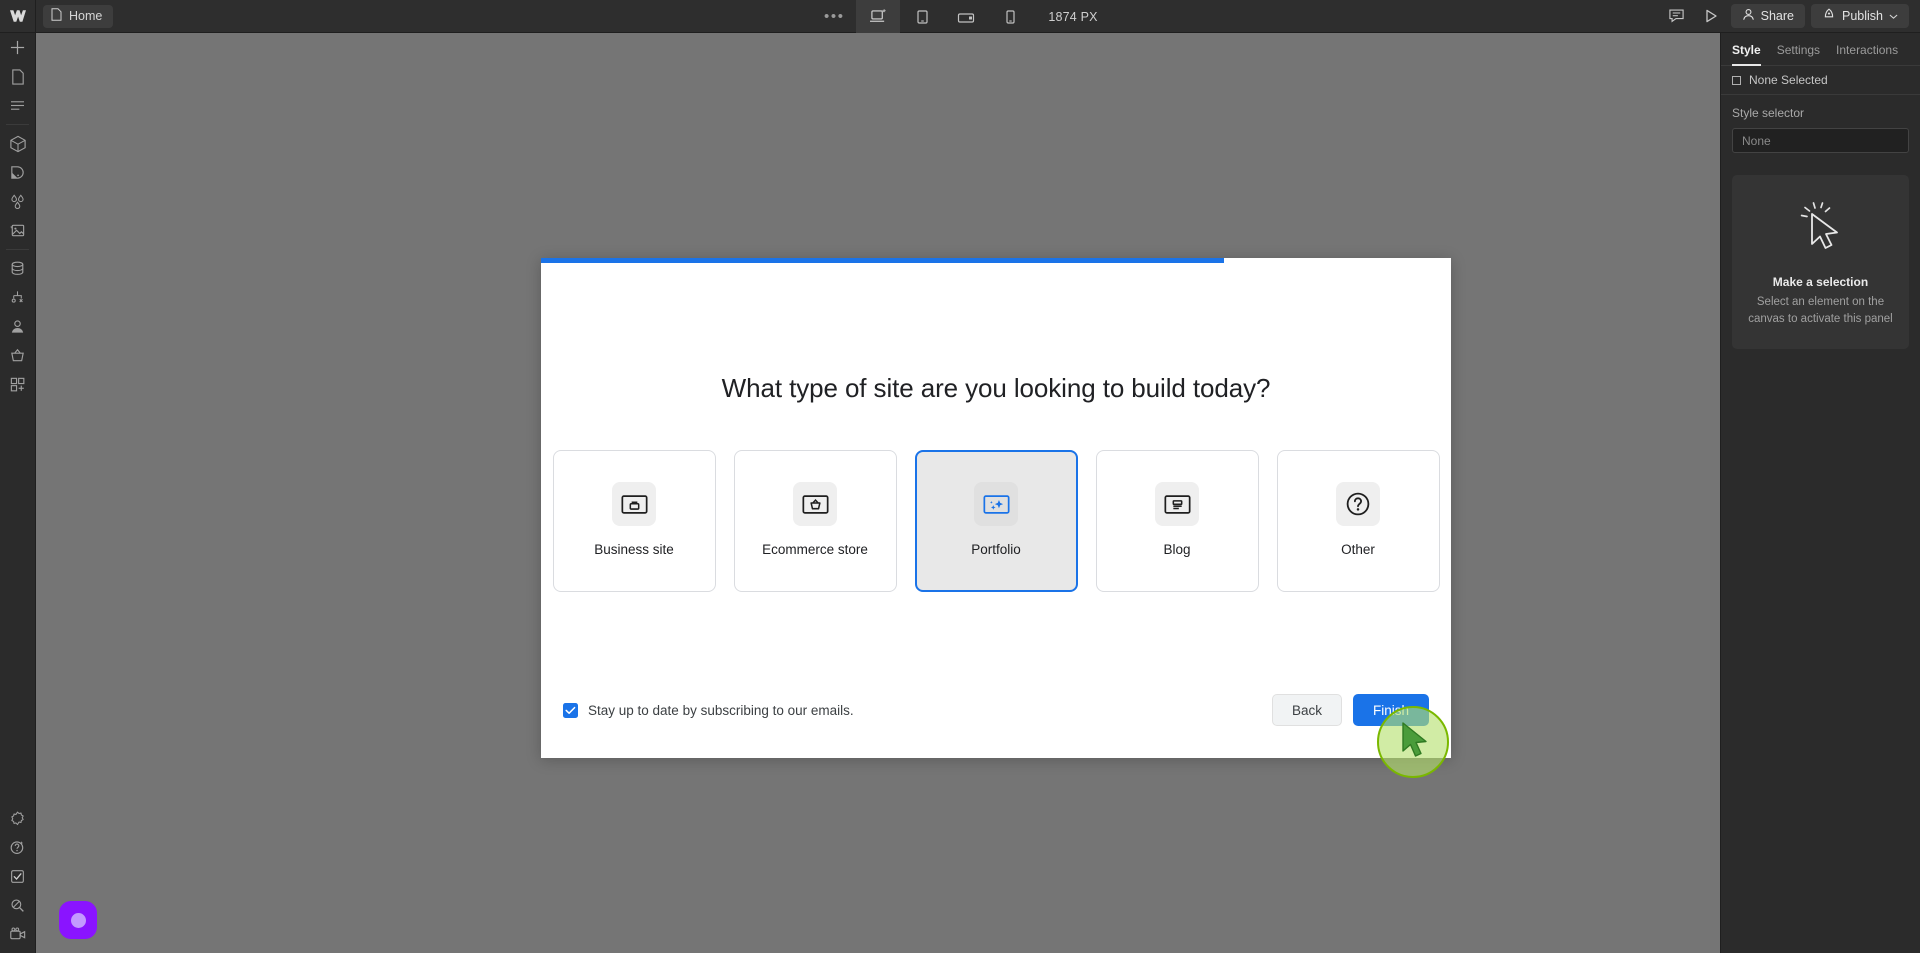 This screenshot has width=1920, height=953. What do you see at coordinates (17, 847) in the screenshot?
I see `sidebar-item-ai-assist` at bounding box center [17, 847].